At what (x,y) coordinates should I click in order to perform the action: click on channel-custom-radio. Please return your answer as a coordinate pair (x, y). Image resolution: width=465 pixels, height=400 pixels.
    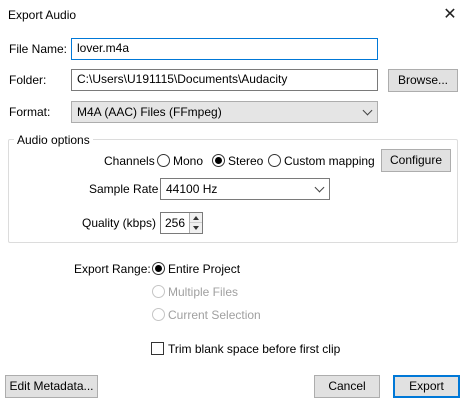
    Looking at the image, I should click on (274, 160).